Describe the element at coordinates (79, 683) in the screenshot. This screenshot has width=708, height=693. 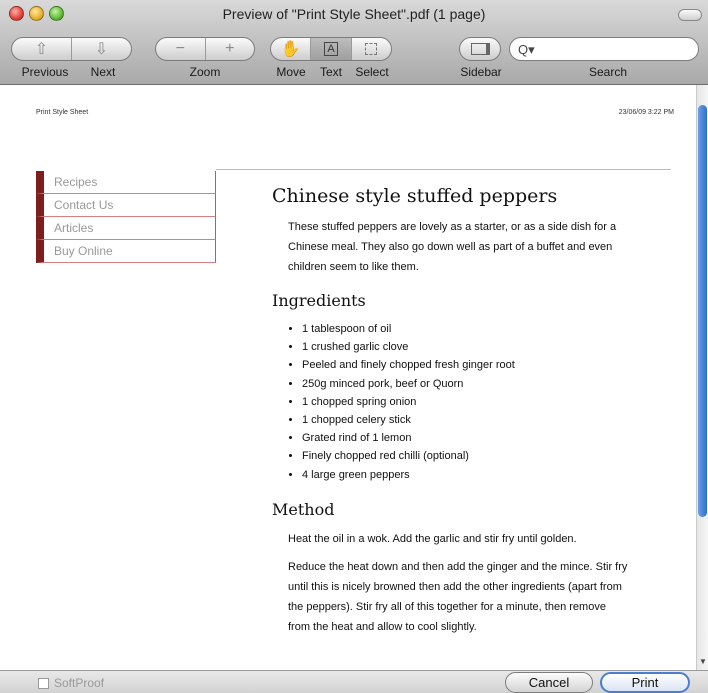
I see `softproof-label: SoftProof` at that location.